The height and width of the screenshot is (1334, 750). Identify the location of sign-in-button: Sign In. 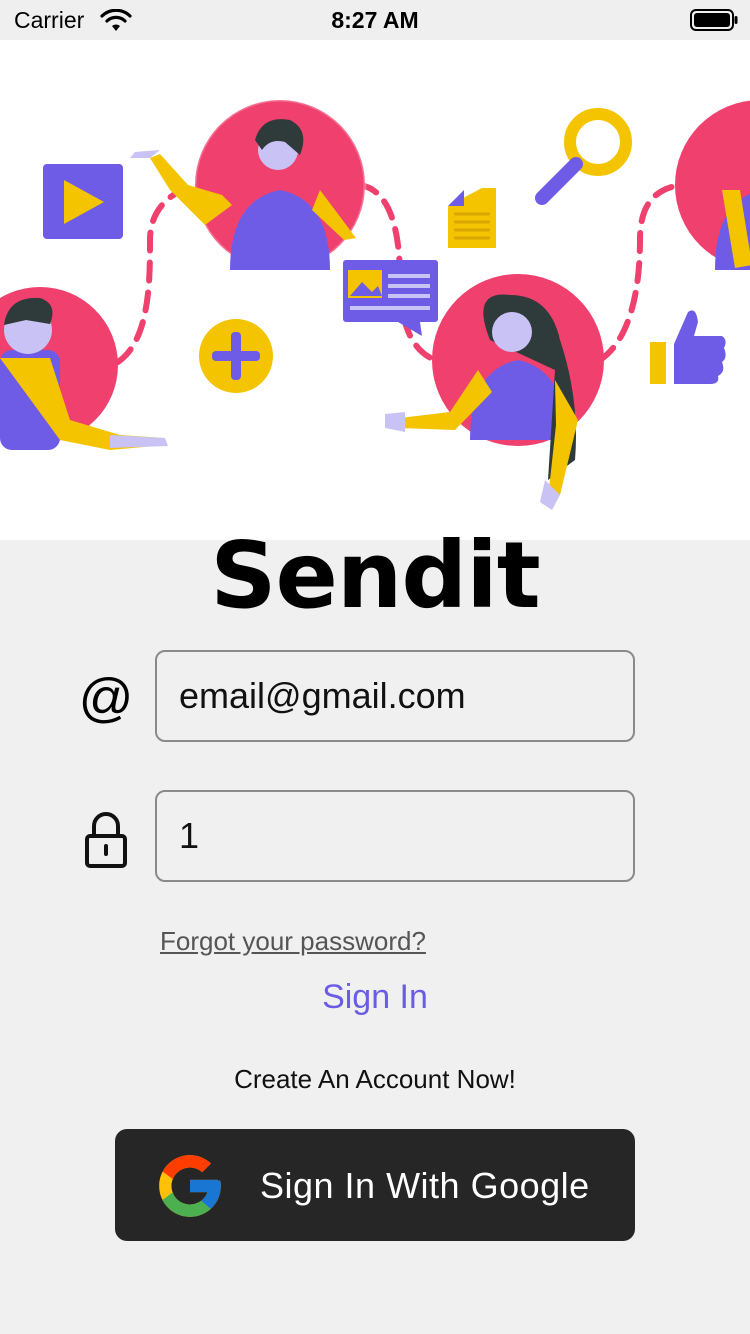
(375, 997).